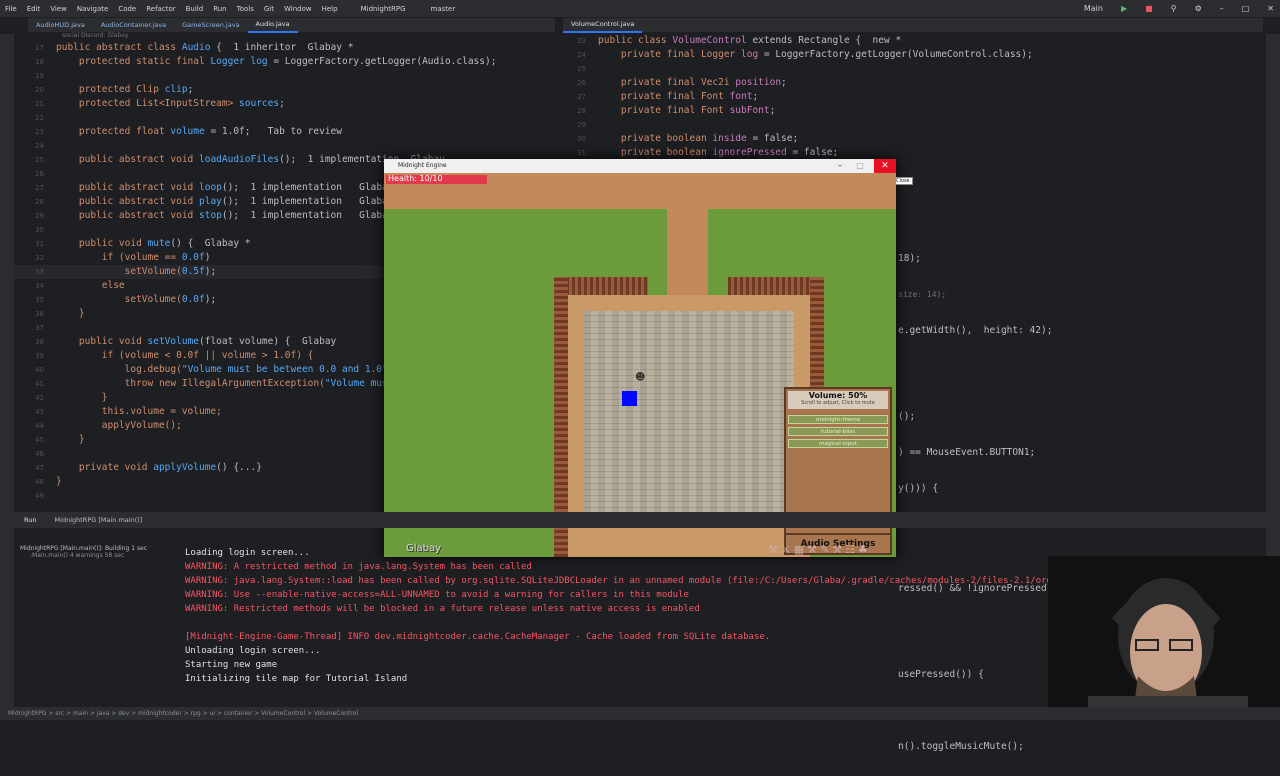  Describe the element at coordinates (678, 96) in the screenshot. I see `code-line: private final Font font;` at that location.